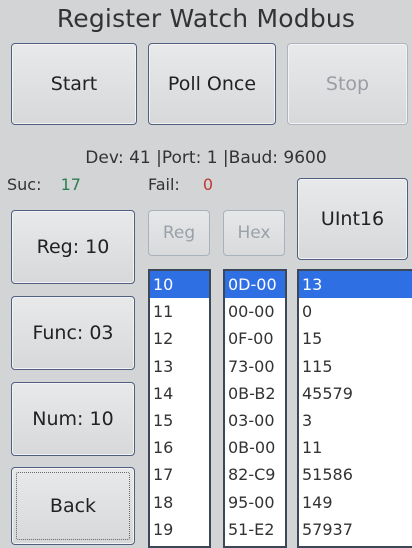 The image size is (412, 548). What do you see at coordinates (179, 285) in the screenshot?
I see `register-row: 10` at bounding box center [179, 285].